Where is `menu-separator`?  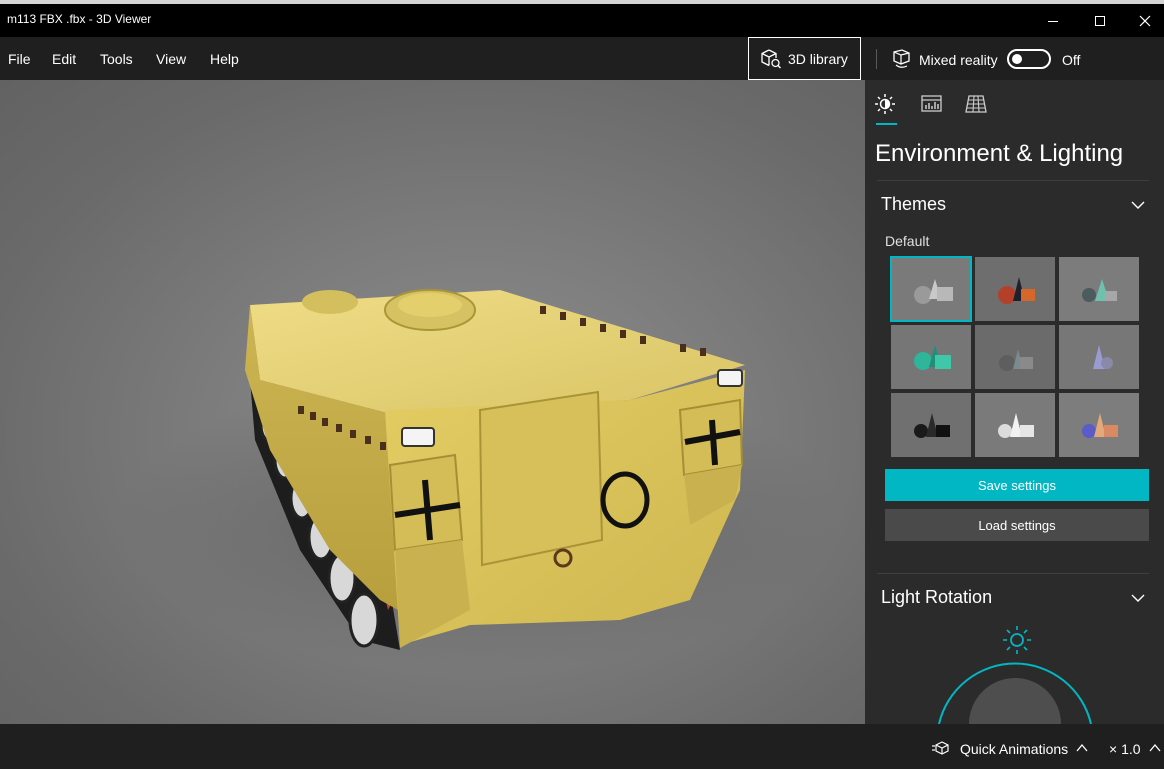
menu-separator is located at coordinates (876, 59).